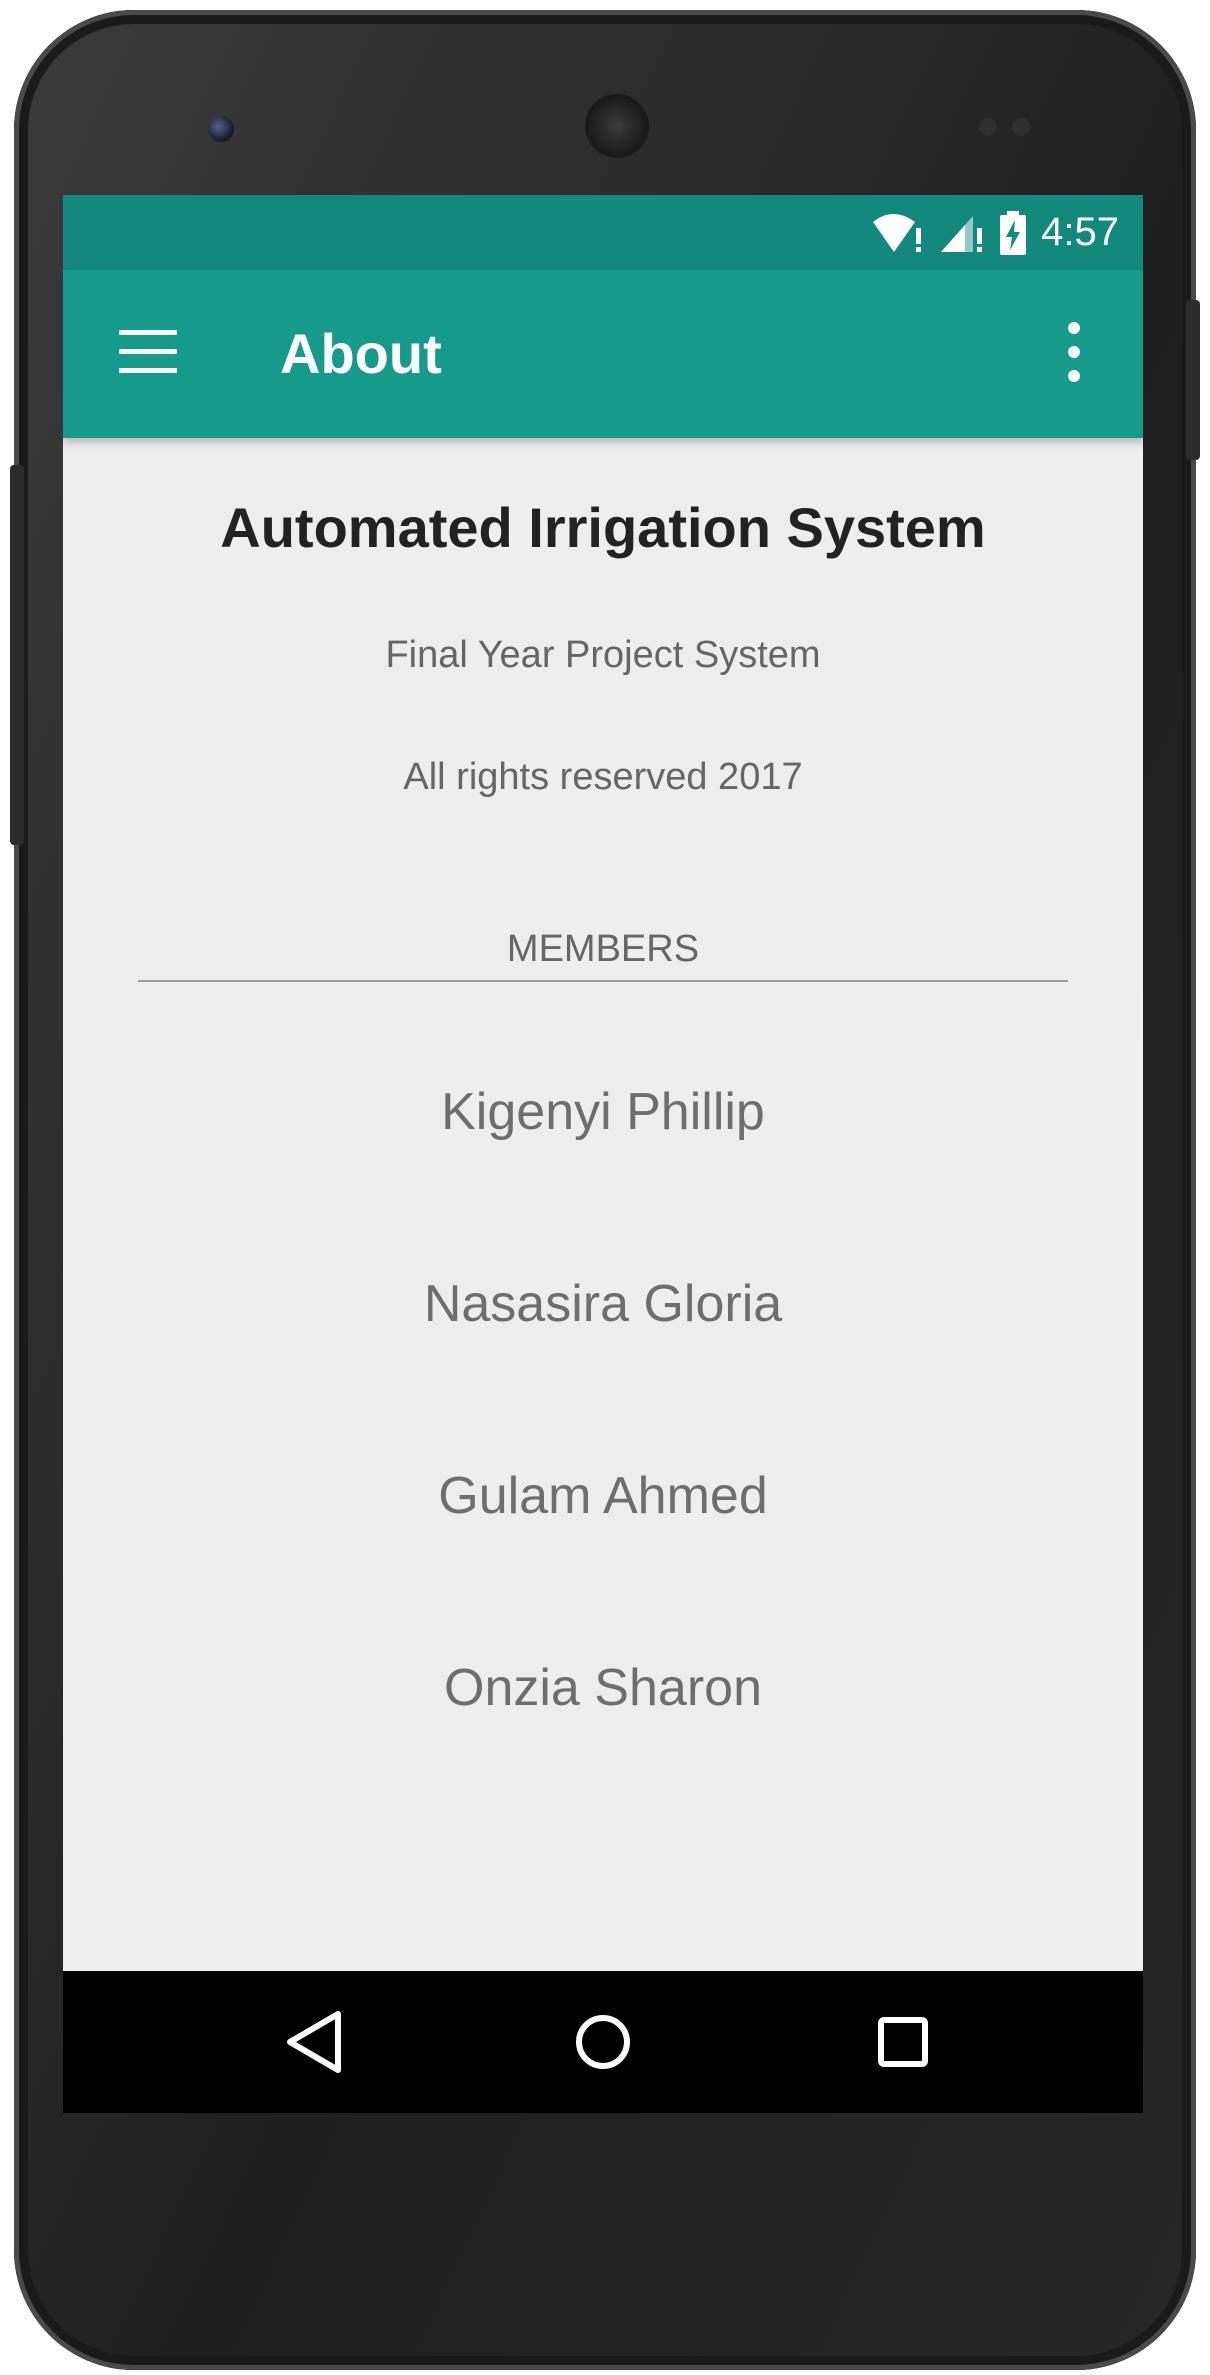 This screenshot has width=1210, height=2375. Describe the element at coordinates (221, 129) in the screenshot. I see `front-camera` at that location.